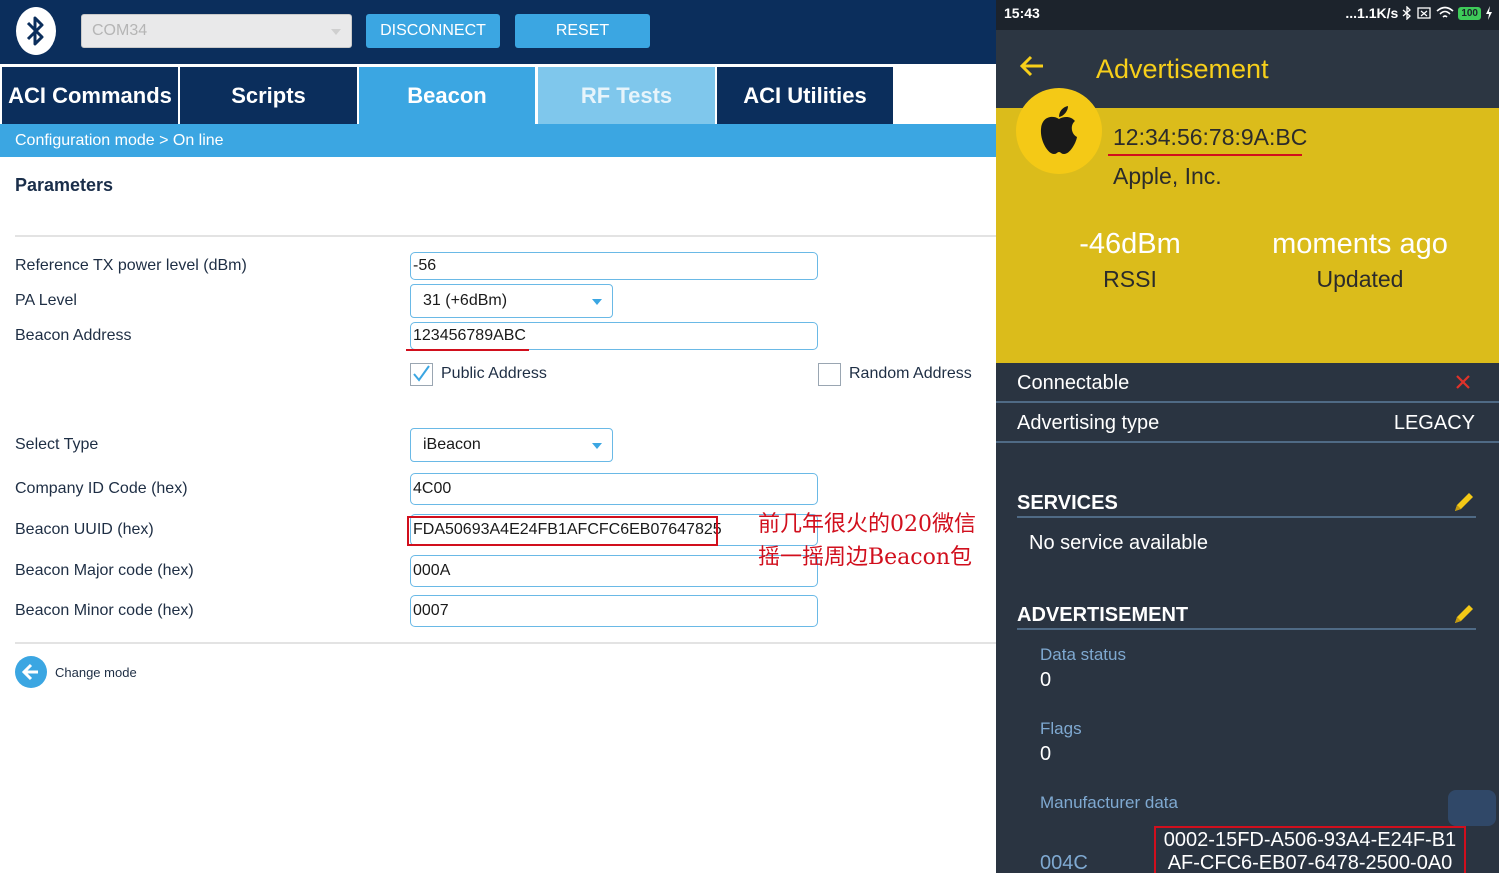  What do you see at coordinates (1167, 176) in the screenshot?
I see `device-company: Apple, Inc.` at bounding box center [1167, 176].